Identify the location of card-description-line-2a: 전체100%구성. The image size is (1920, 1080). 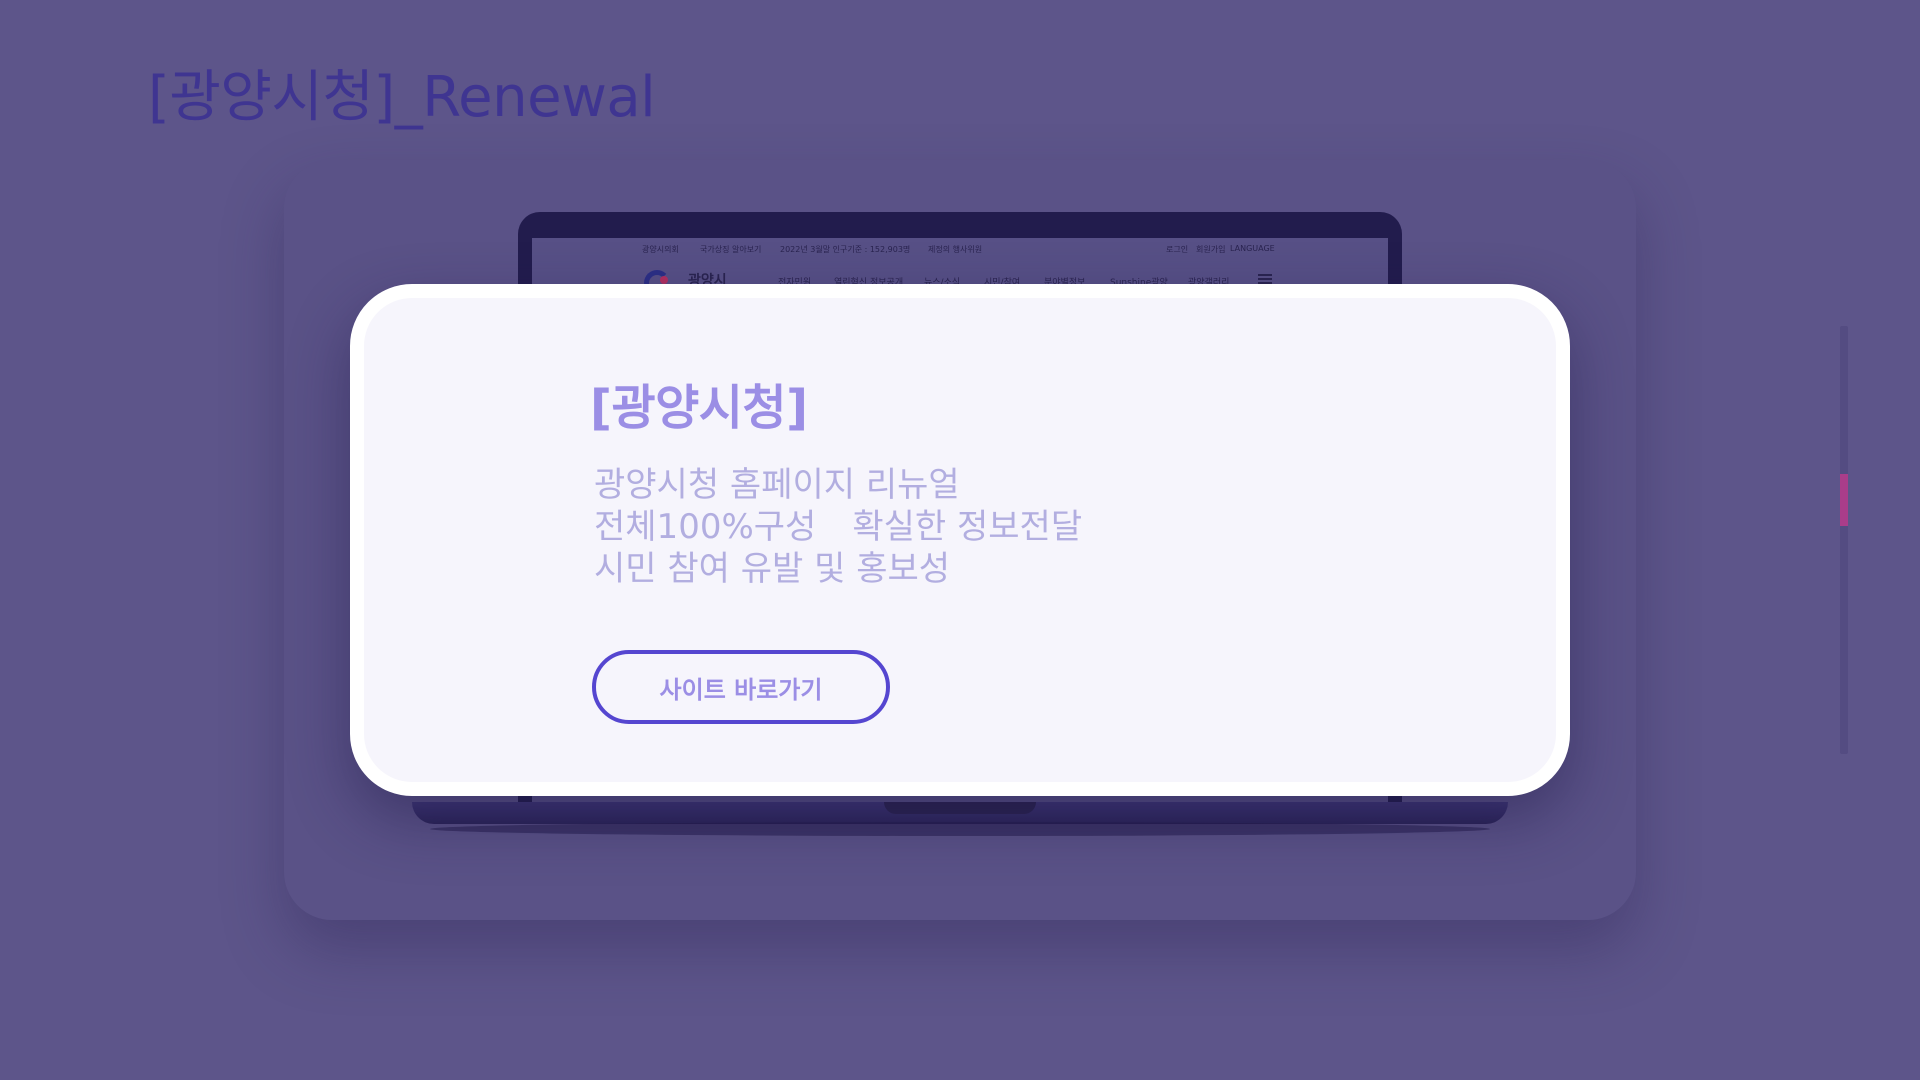
(705, 527).